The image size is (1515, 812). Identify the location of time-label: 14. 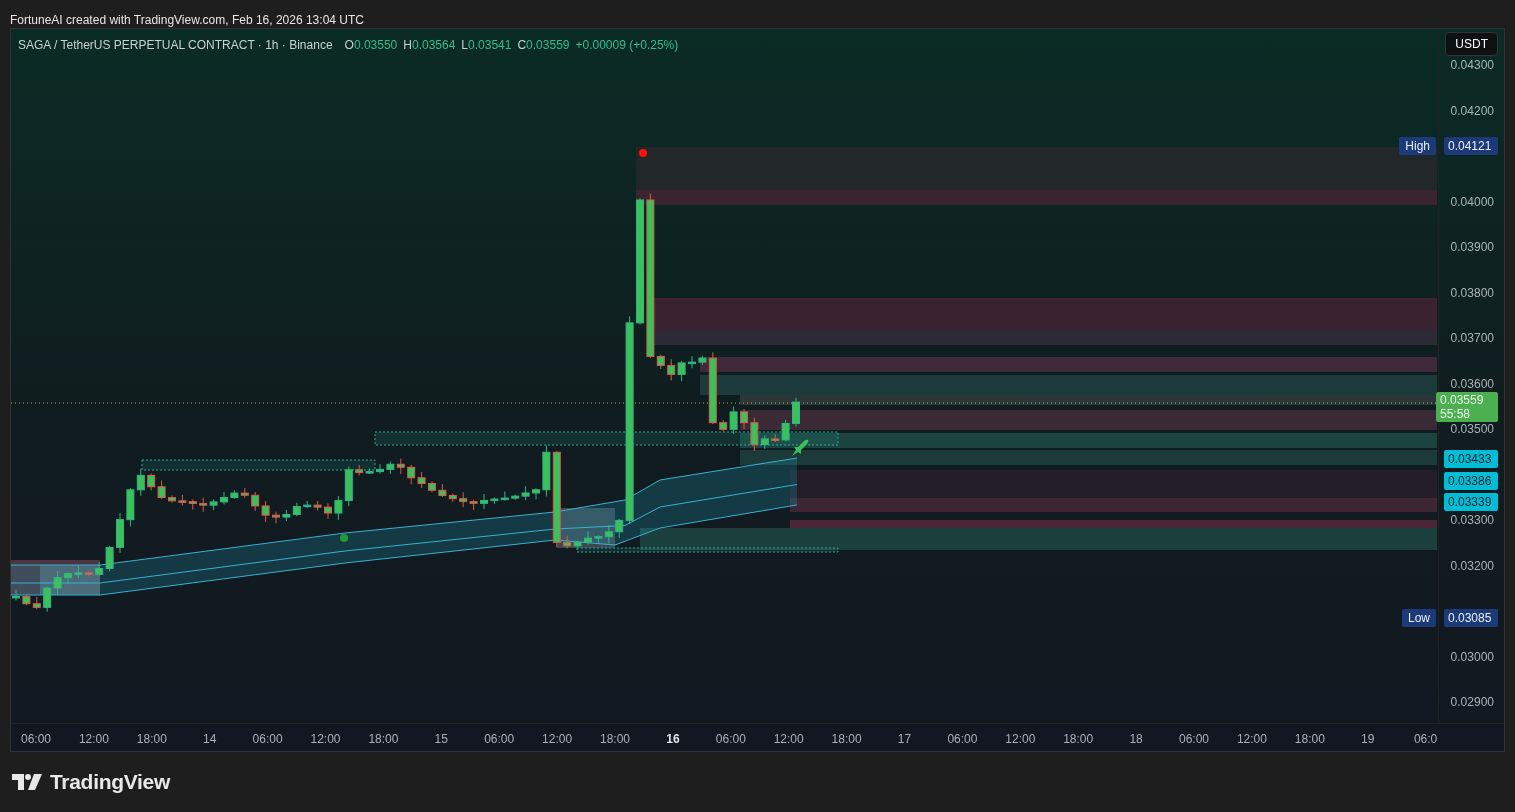
(210, 739).